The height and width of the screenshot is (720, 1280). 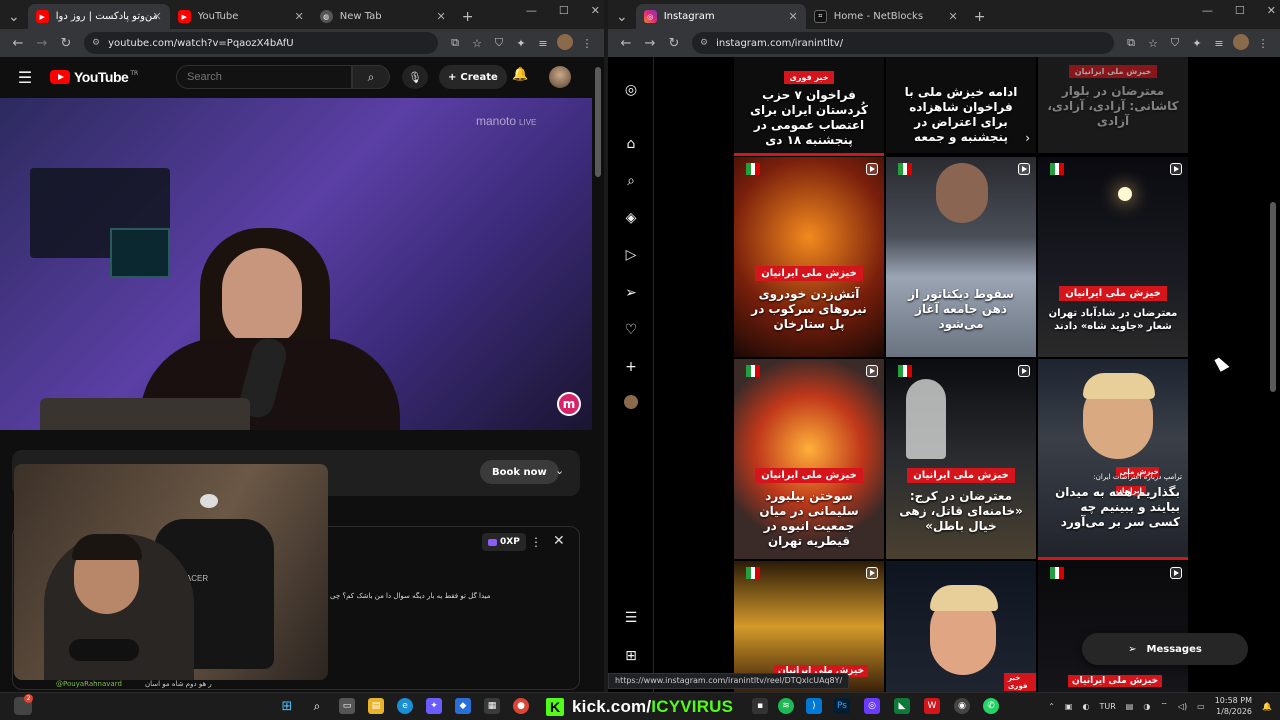 What do you see at coordinates (521, 43) in the screenshot?
I see `extensions-icon: ✦` at bounding box center [521, 43].